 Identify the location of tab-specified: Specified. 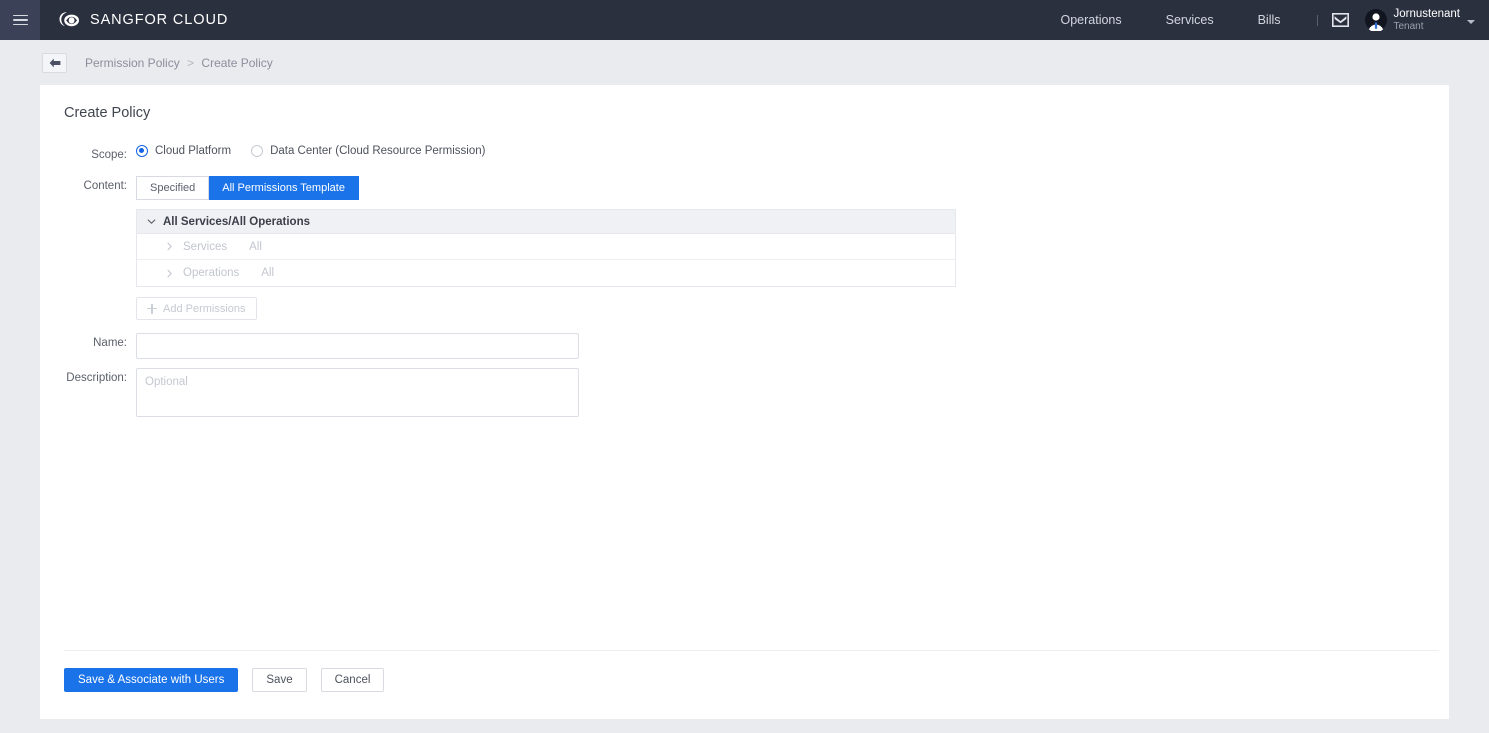
(173, 188).